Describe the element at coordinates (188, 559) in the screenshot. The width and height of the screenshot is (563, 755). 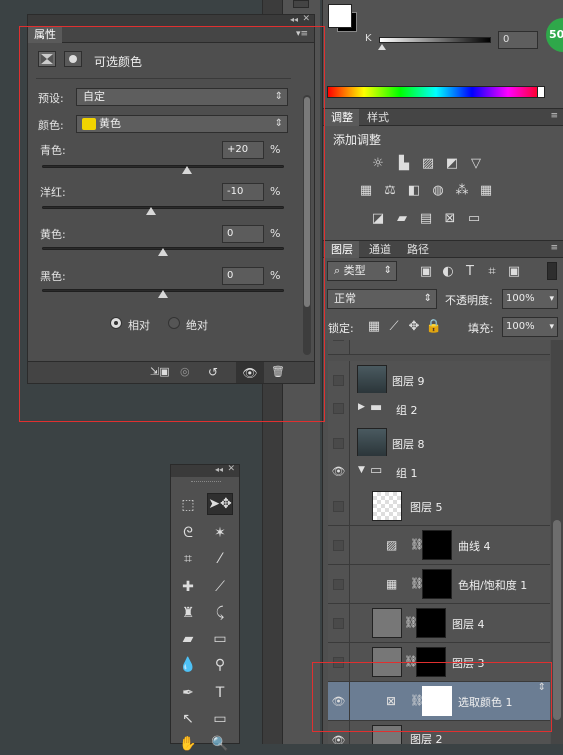
I see `crop-tool-icon: ⌗` at that location.